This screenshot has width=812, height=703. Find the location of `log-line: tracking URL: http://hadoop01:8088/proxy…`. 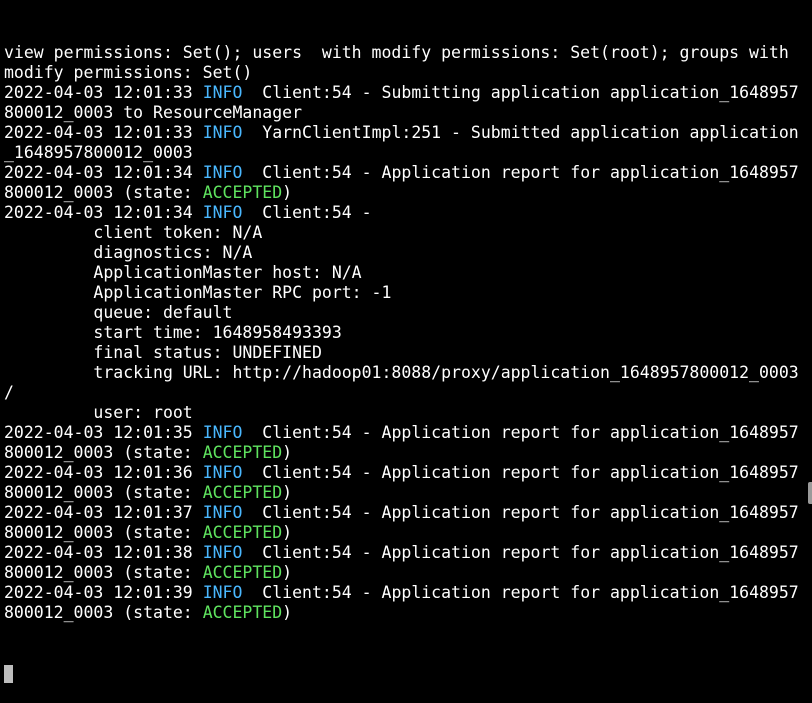

log-line: tracking URL: http://hadoop01:8088/proxy… is located at coordinates (407, 373).